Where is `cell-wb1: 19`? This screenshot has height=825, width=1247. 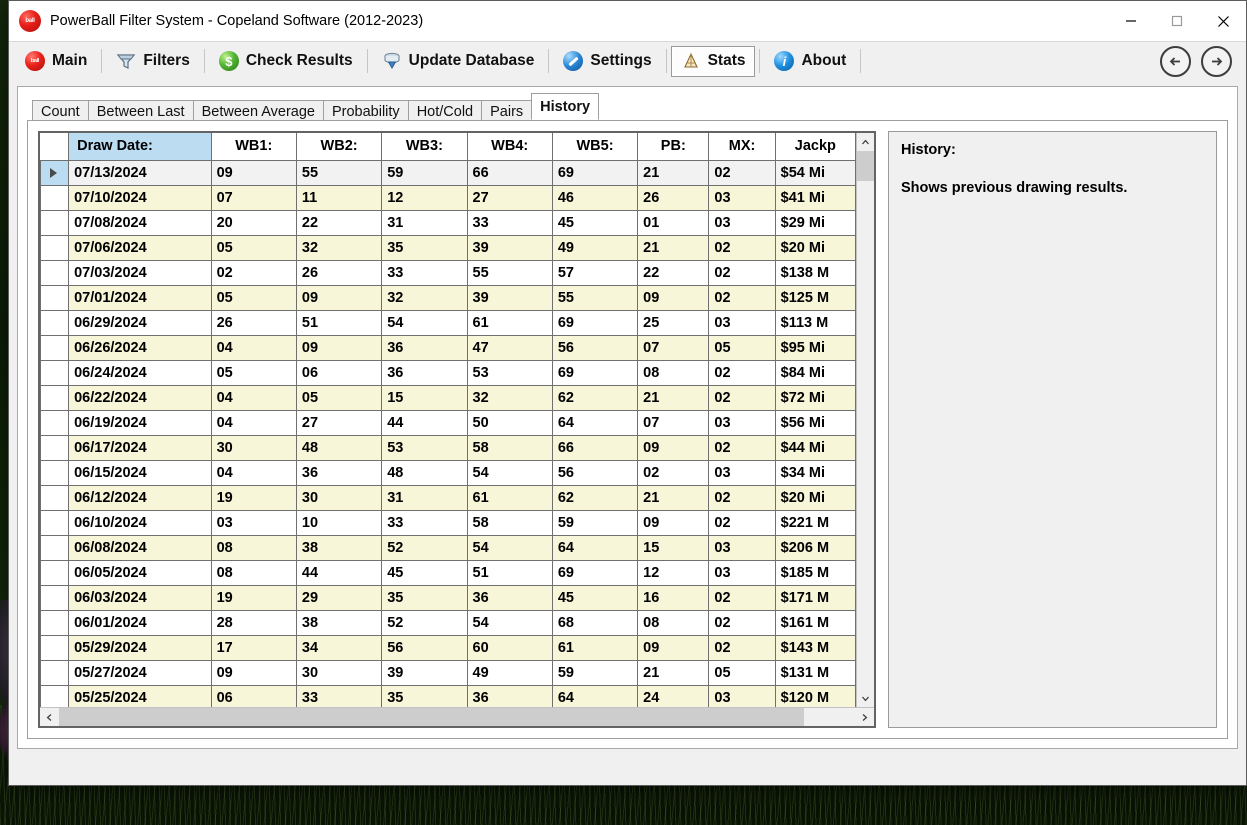 cell-wb1: 19 is located at coordinates (253, 497).